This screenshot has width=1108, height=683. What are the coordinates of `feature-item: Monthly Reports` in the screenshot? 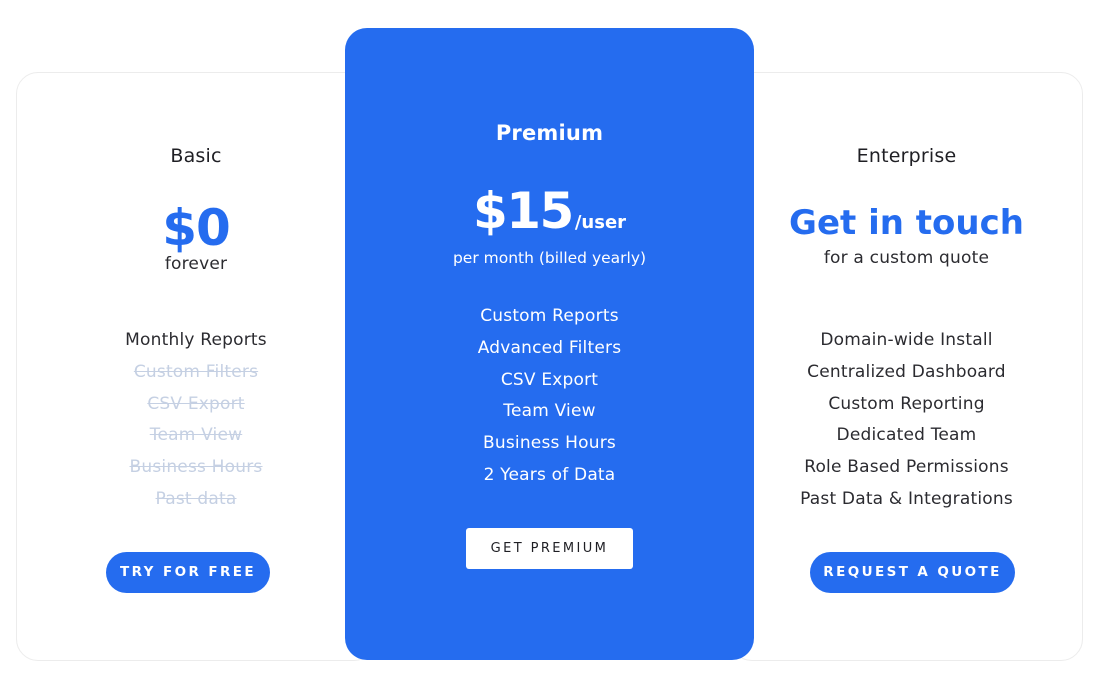 It's located at (196, 340).